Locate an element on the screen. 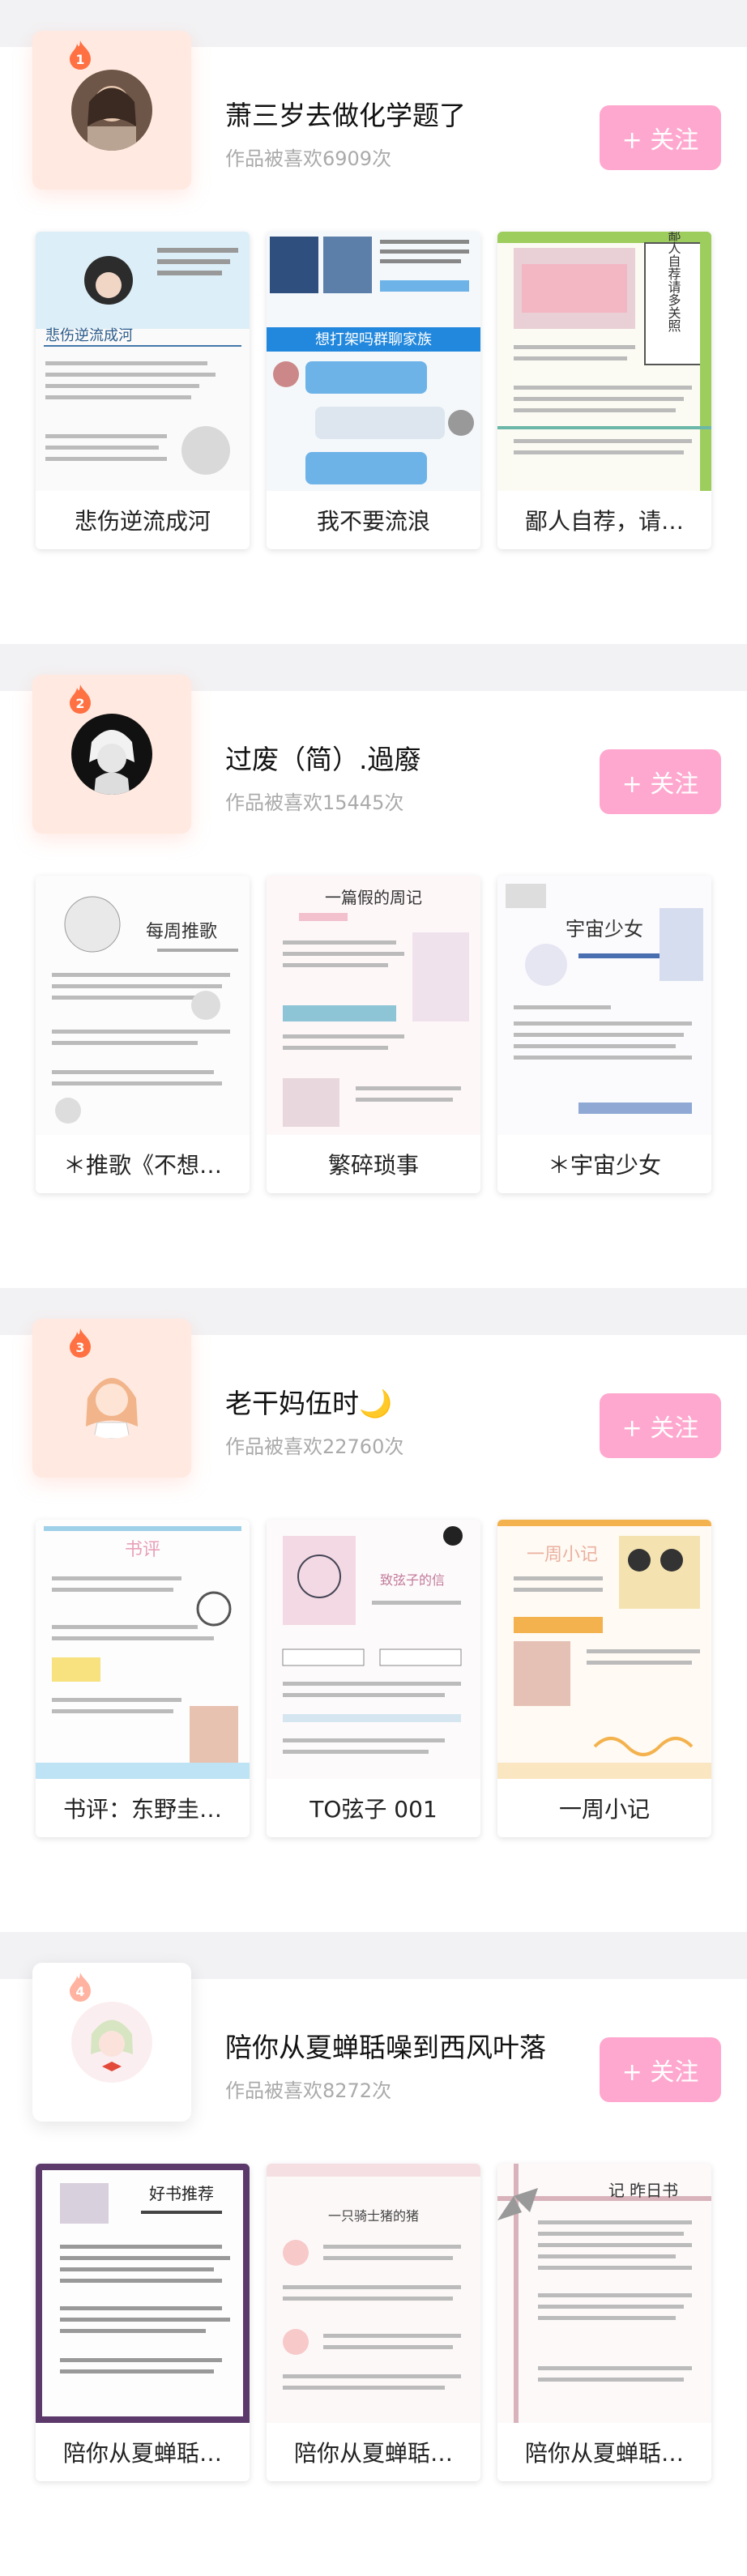 The height and width of the screenshot is (2576, 747). avatar-card: 1 is located at coordinates (112, 111).